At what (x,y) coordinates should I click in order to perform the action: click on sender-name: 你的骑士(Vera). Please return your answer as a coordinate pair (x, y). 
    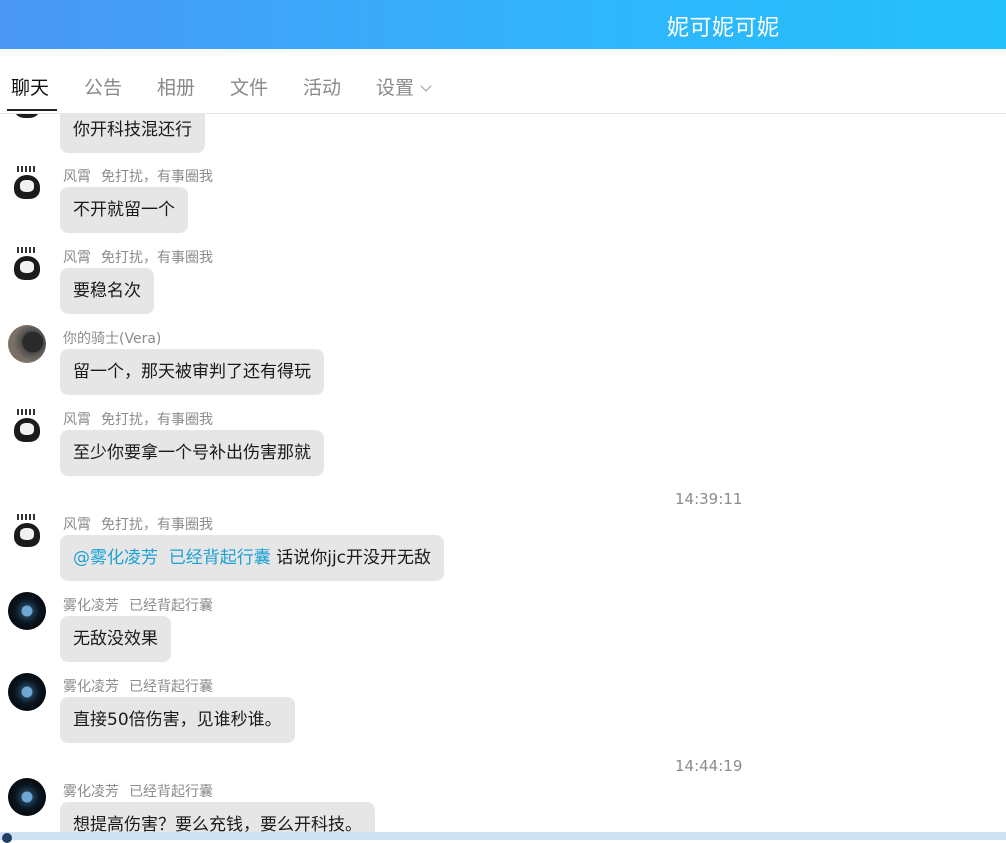
    Looking at the image, I should click on (112, 339).